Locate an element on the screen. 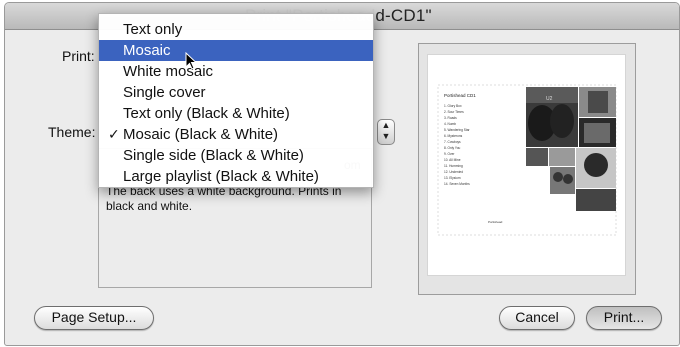 The image size is (680, 347). menu-item-white-mosaic: White mosaic is located at coordinates (236, 71).